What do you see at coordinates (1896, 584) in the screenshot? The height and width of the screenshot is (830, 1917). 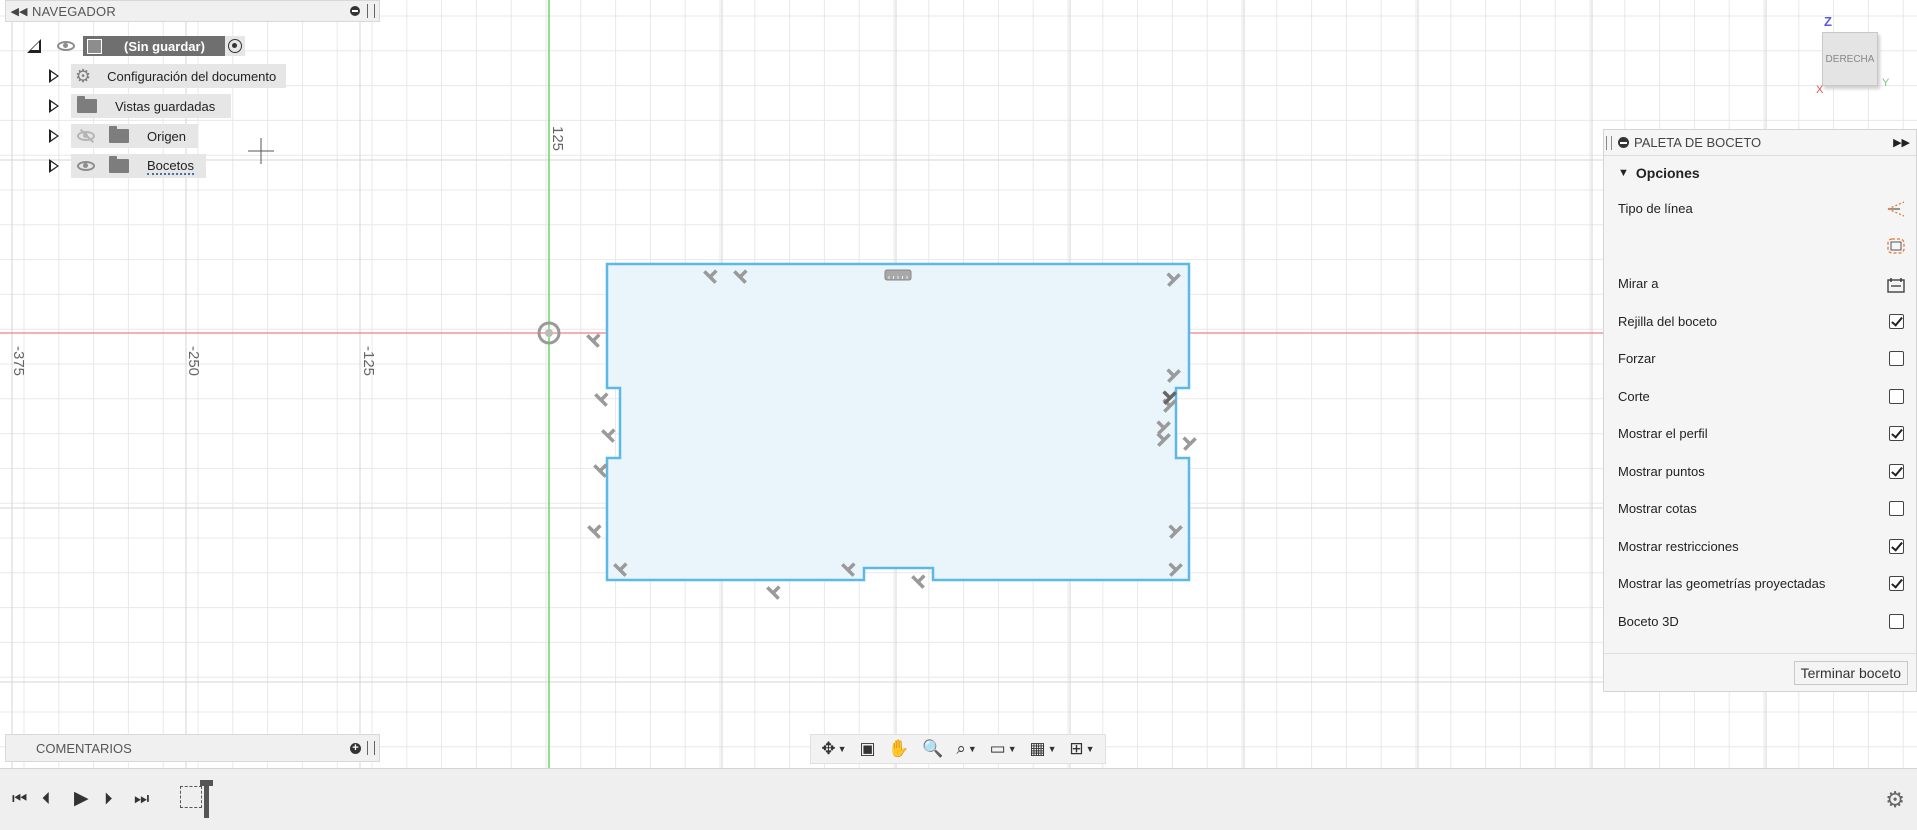 I see `show-projected-geometry-checkbox` at bounding box center [1896, 584].